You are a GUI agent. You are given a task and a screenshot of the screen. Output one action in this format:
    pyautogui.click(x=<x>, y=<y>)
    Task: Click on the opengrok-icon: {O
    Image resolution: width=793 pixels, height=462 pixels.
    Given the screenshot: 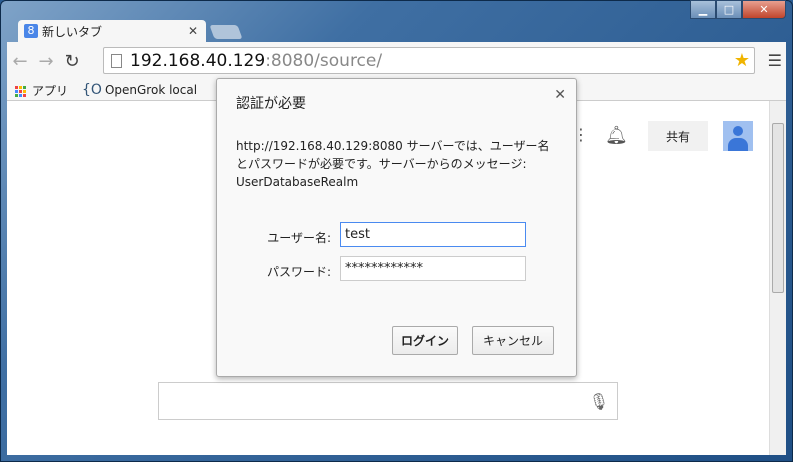 What is the action you would take?
    pyautogui.click(x=92, y=90)
    